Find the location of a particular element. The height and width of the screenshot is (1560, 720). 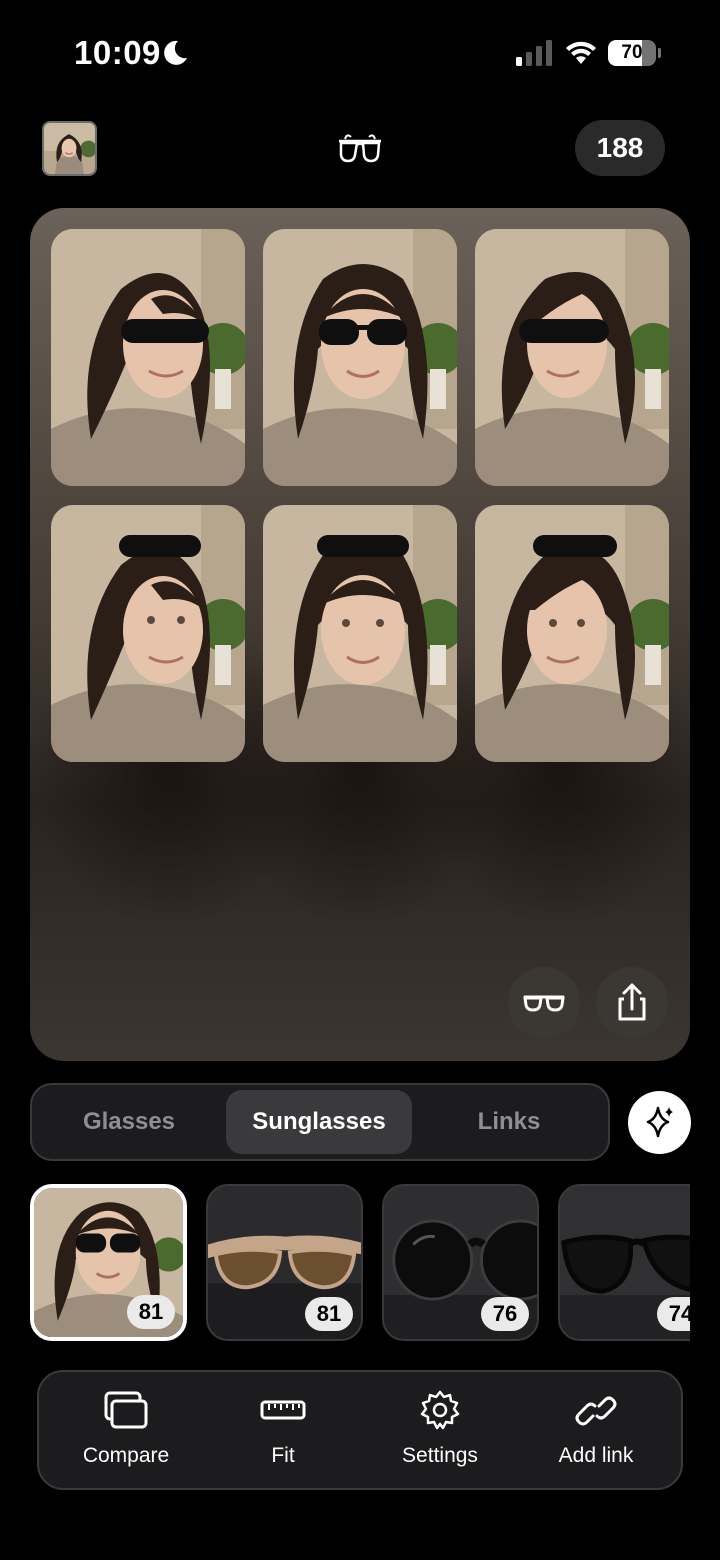

match-score-badge: 74 is located at coordinates (673, 1314).